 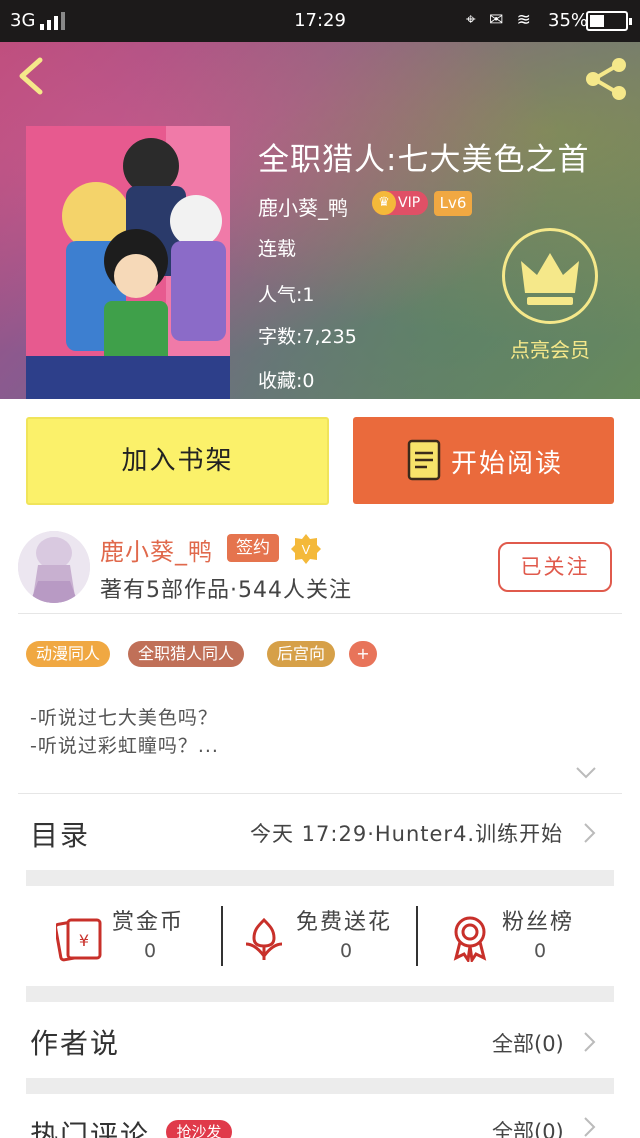 I want to click on follow-button: 已关注, so click(x=555, y=567).